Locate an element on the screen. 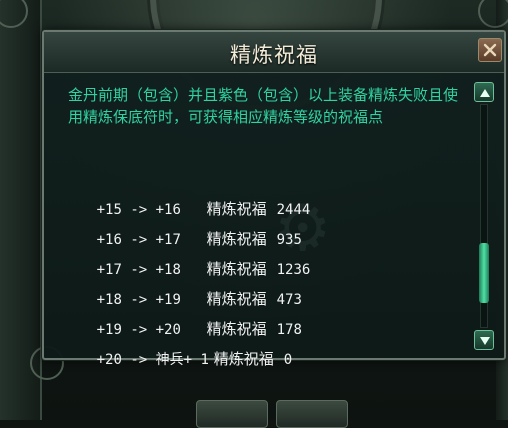 Image resolution: width=508 pixels, height=428 pixels. scroll-down-button is located at coordinates (484, 340).